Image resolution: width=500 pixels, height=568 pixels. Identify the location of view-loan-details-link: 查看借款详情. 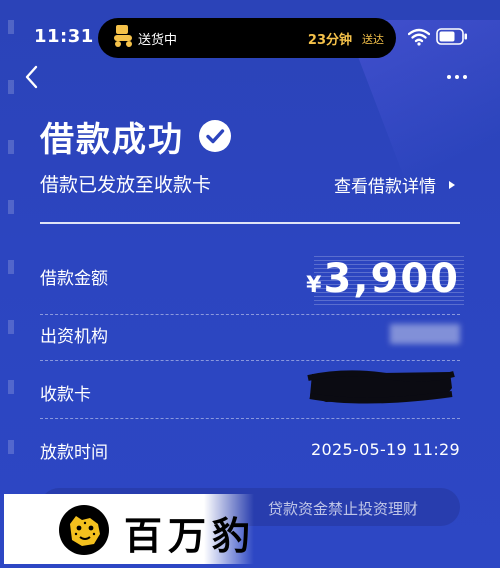
(395, 184).